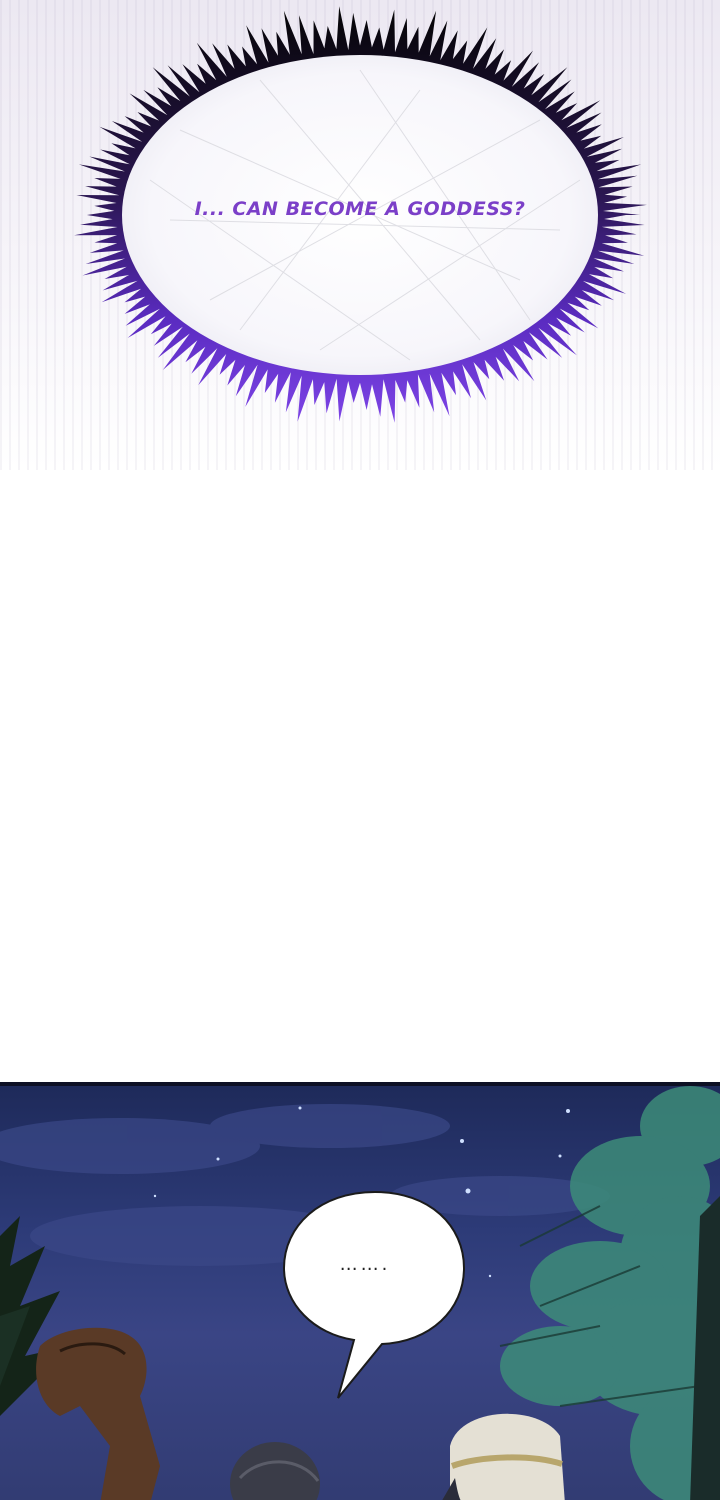 This screenshot has height=1500, width=720. Describe the element at coordinates (360, 209) in the screenshot. I see `thought-text: I... CAN BECOME A GODDESS?` at that location.